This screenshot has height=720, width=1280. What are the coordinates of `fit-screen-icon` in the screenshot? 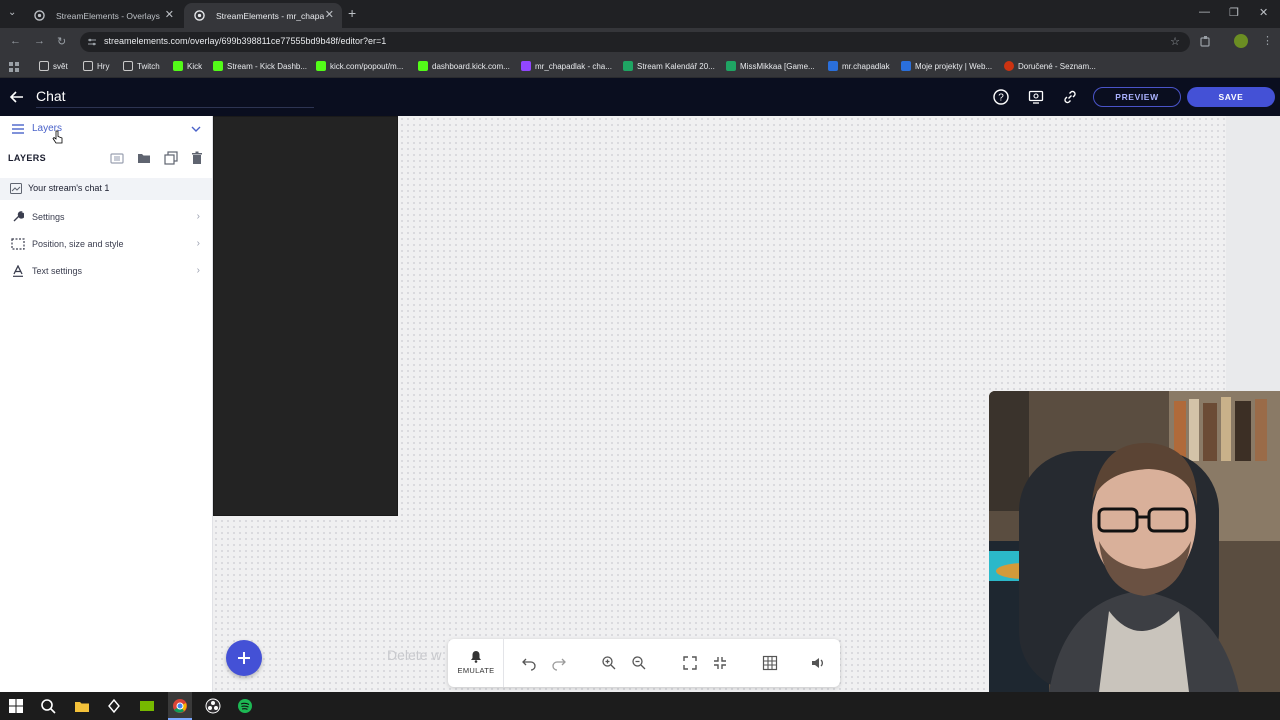 It's located at (720, 663).